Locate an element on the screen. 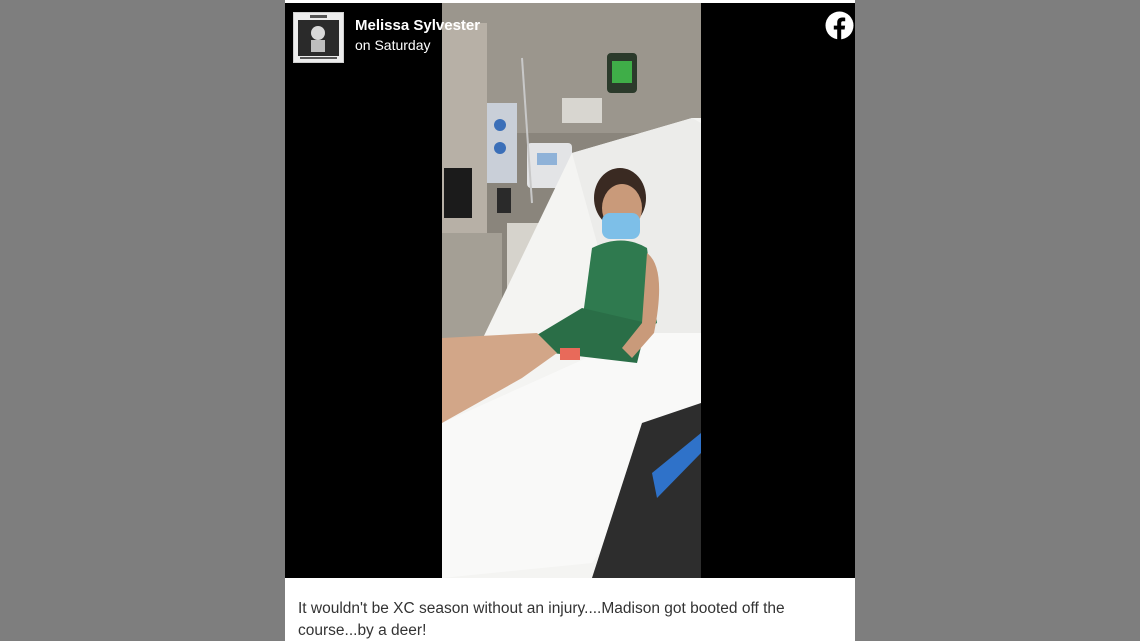 The width and height of the screenshot is (1140, 641). profile-picture-icon is located at coordinates (318, 37).